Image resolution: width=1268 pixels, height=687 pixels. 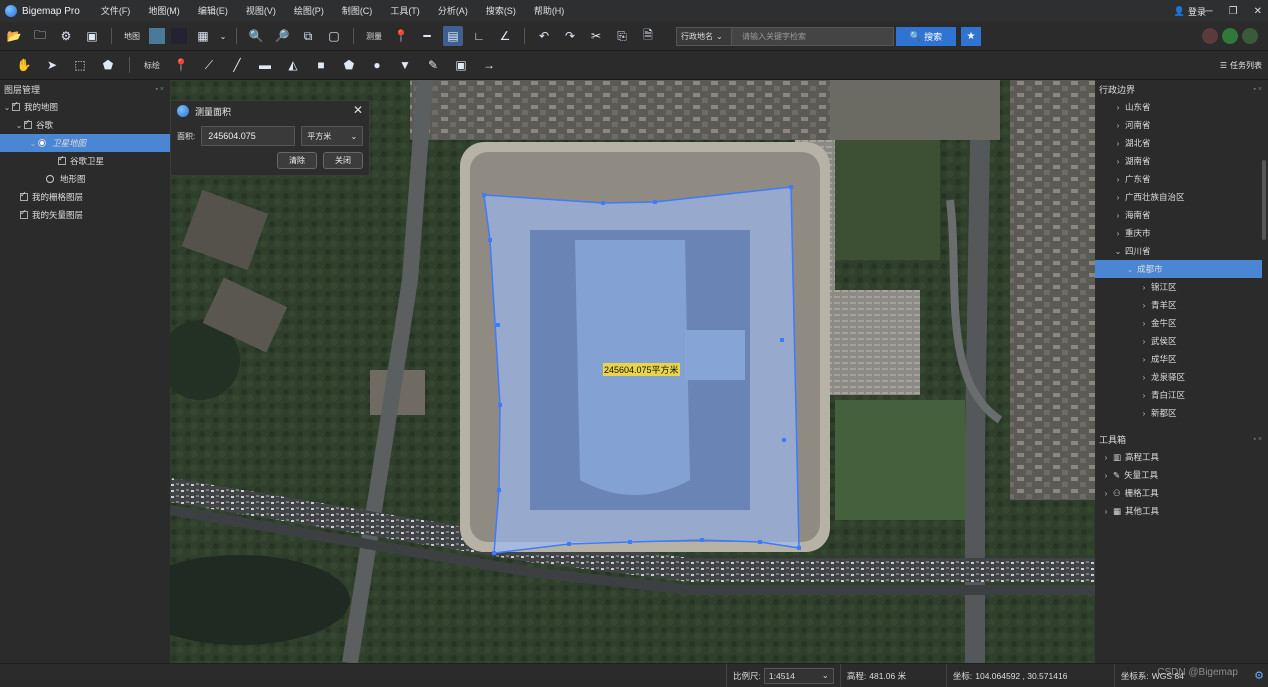 What do you see at coordinates (1181, 197) in the screenshot?
I see `province-item: › 广西壮族自治区` at bounding box center [1181, 197].